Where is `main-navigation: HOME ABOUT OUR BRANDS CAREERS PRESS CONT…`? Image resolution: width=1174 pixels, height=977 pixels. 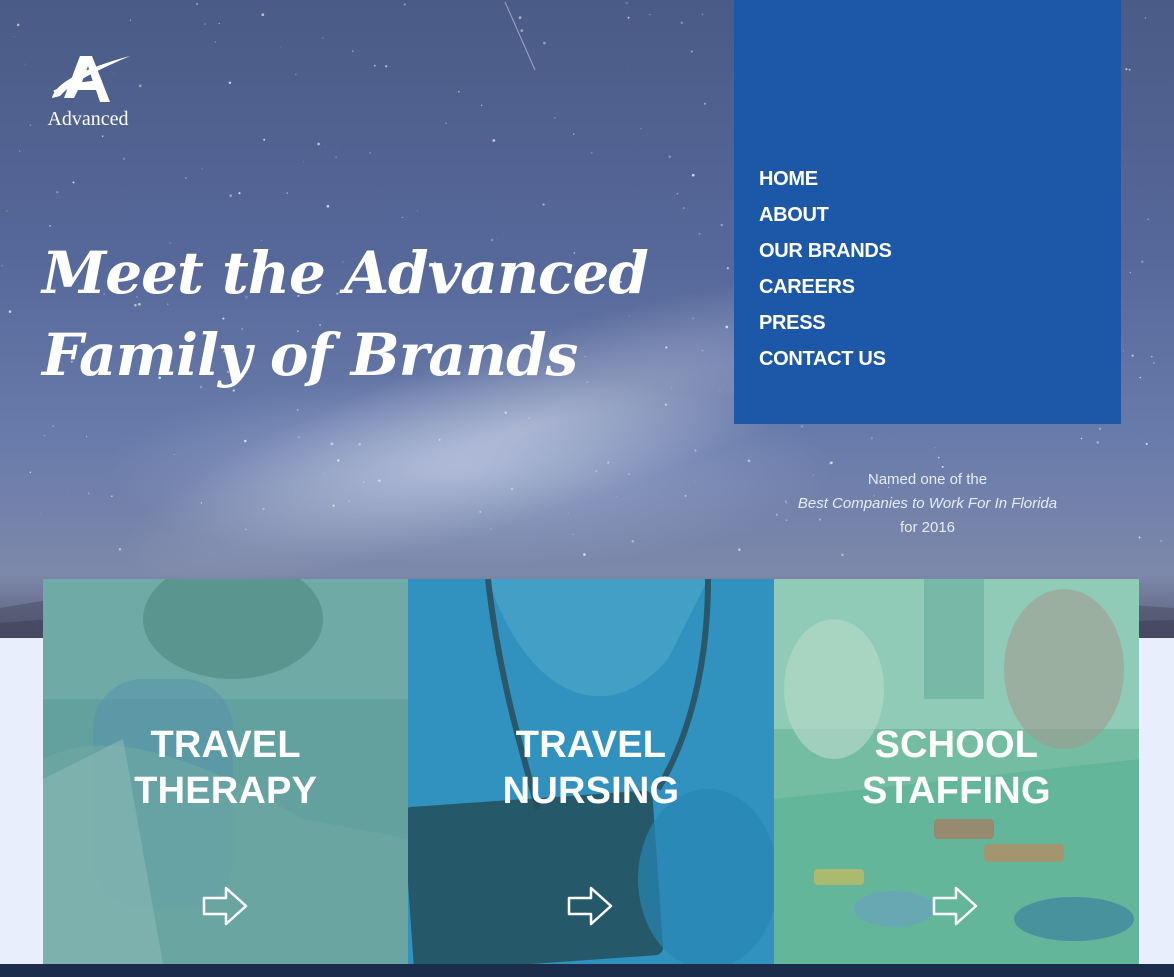 main-navigation: HOME ABOUT OUR BRANDS CAREERS PRESS CONT… is located at coordinates (927, 212).